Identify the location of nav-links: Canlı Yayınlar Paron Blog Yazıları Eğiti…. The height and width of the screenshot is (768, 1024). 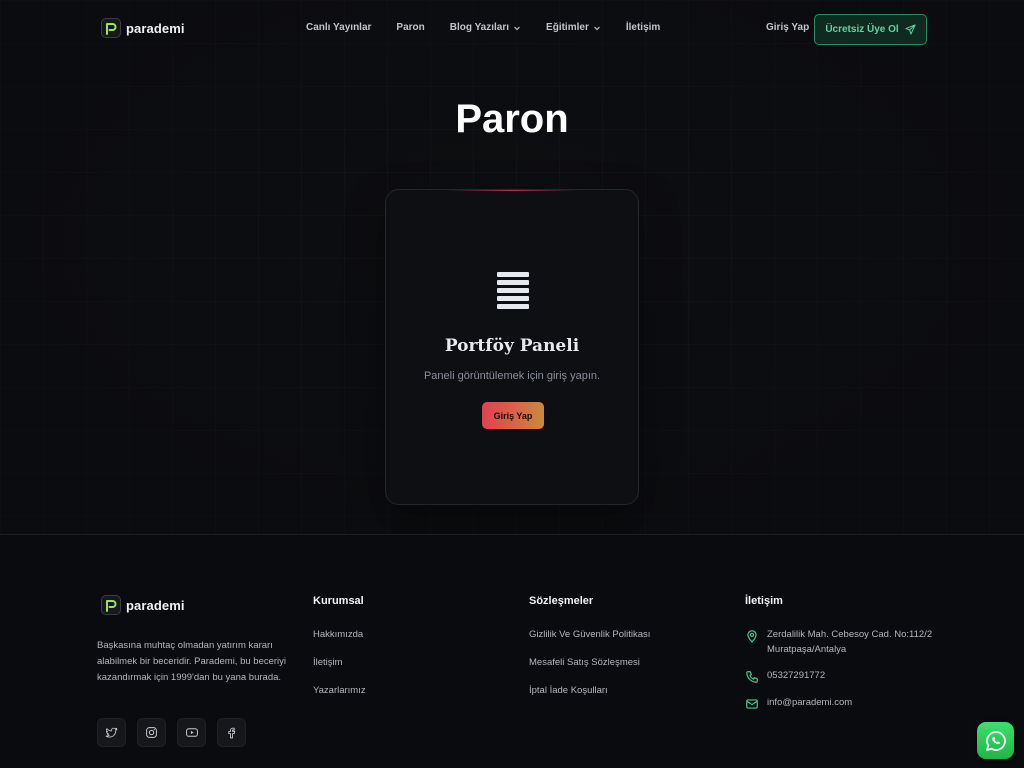
(495, 27).